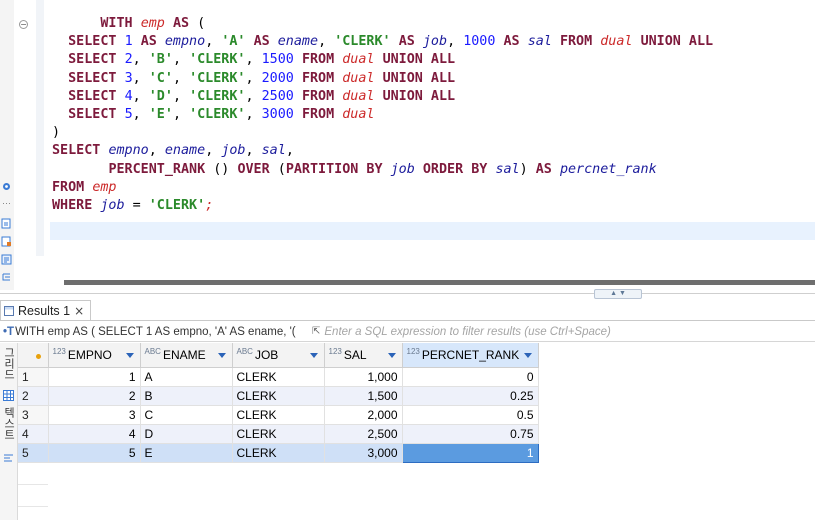 This screenshot has width=815, height=520. I want to click on splitter-toggle-handle: ▲ ▼, so click(618, 294).